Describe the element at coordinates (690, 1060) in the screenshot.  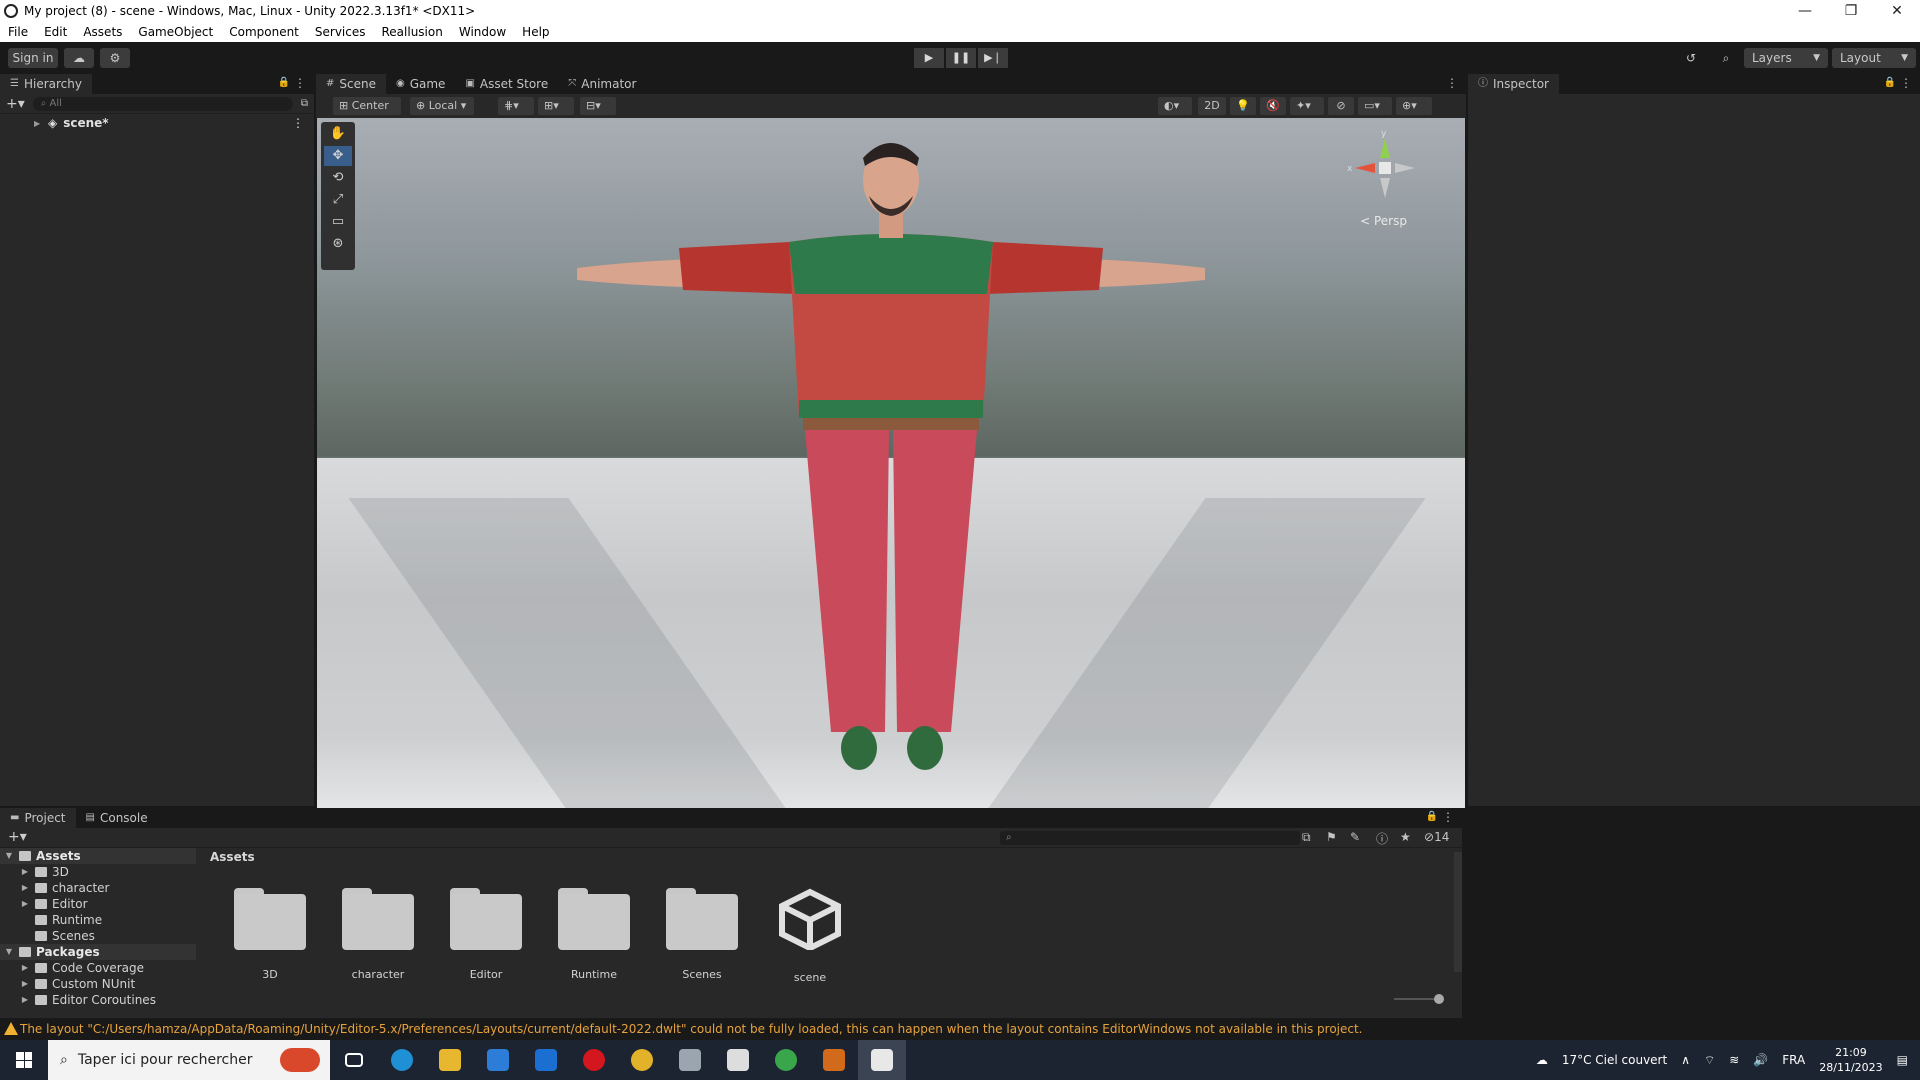
I see `app-icon` at that location.